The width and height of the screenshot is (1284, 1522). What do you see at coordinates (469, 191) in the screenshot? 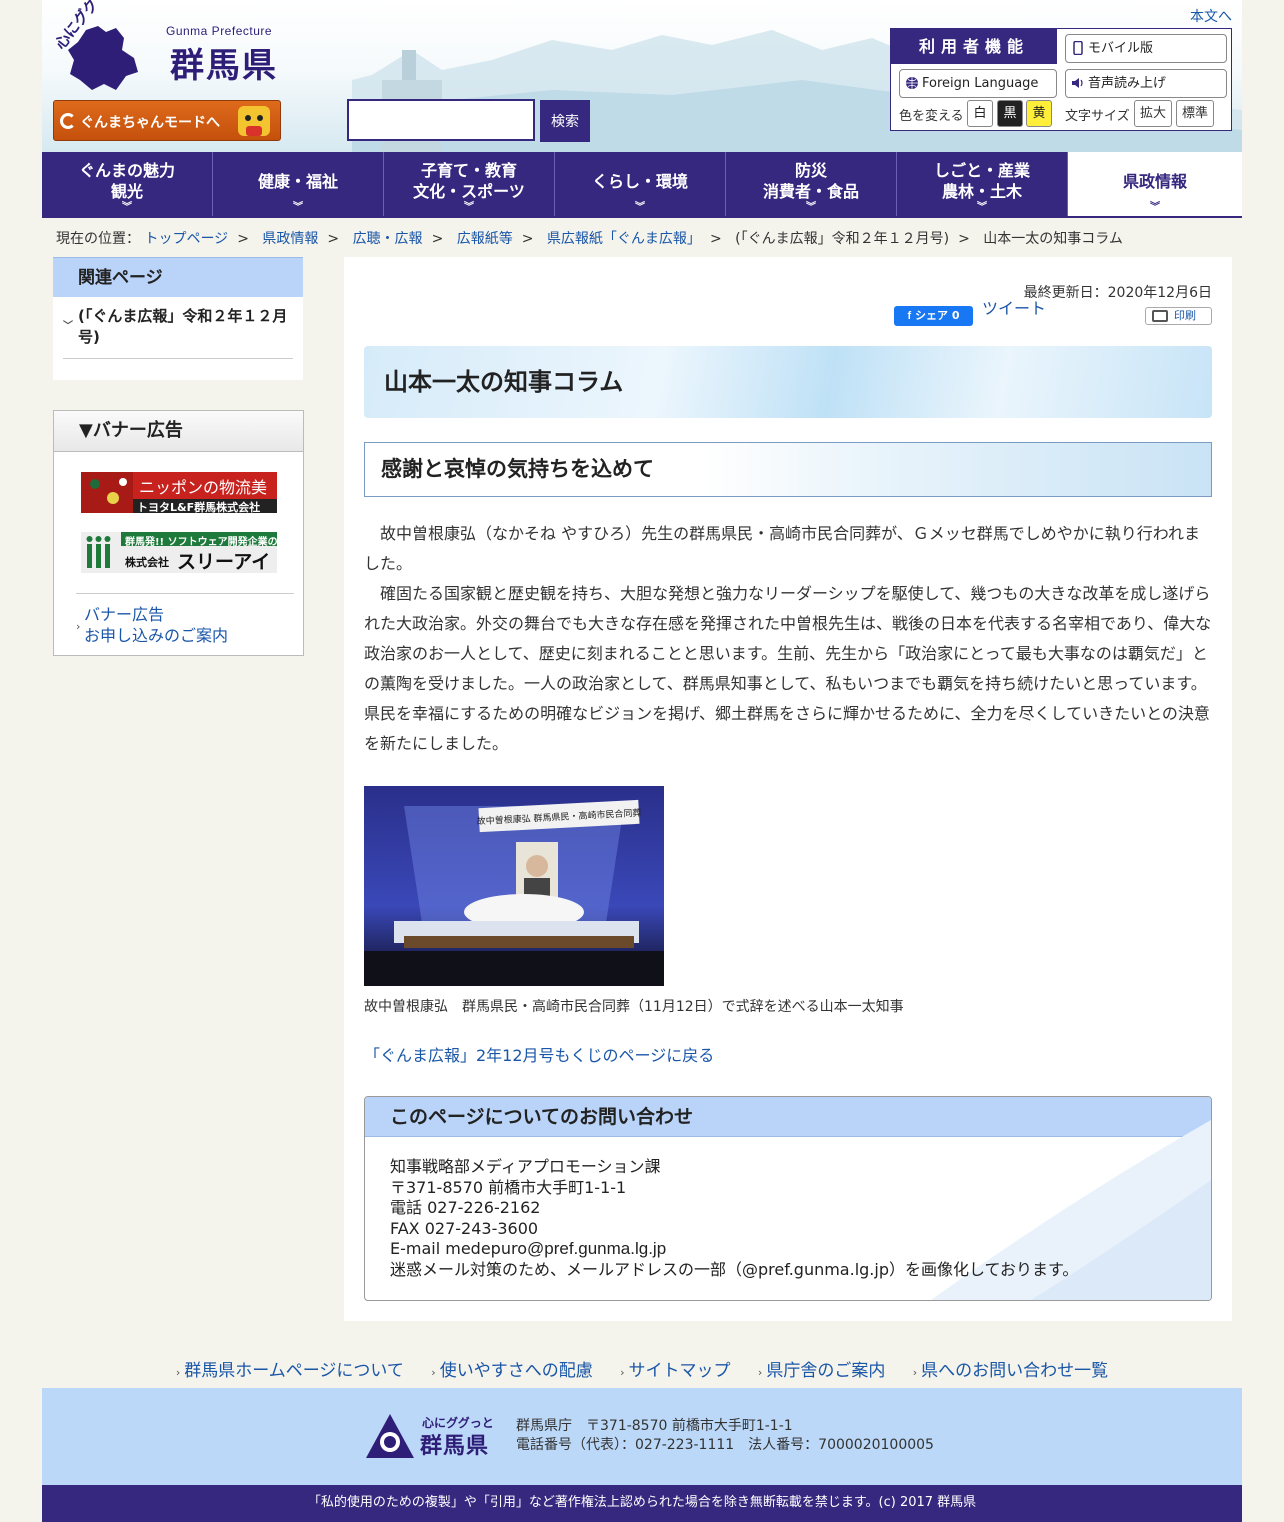
I see `nav-label: 文化・スポーツ` at bounding box center [469, 191].